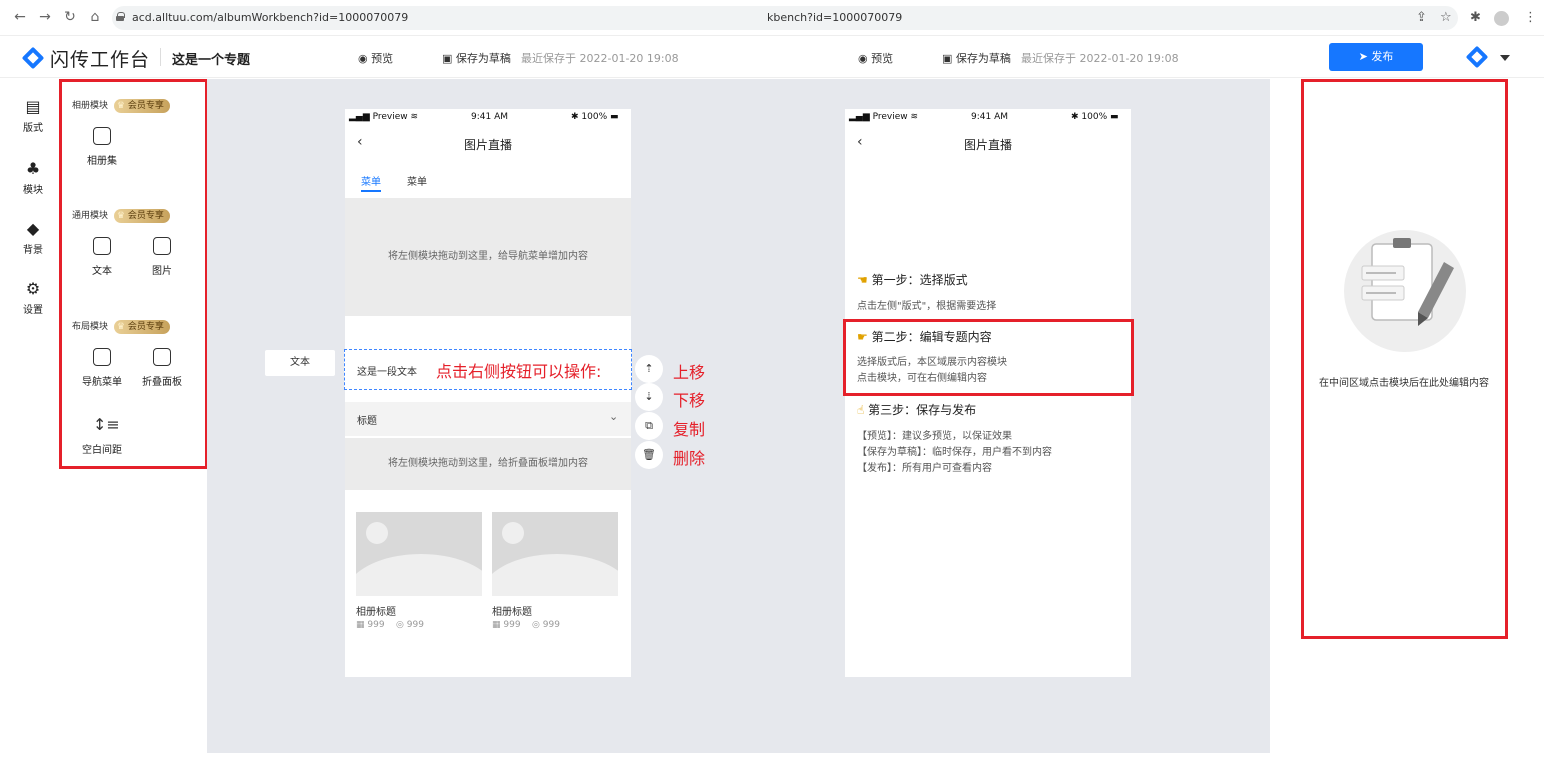 The image size is (1544, 758). What do you see at coordinates (33, 288) in the screenshot?
I see `settings-icon: ⚙` at bounding box center [33, 288].